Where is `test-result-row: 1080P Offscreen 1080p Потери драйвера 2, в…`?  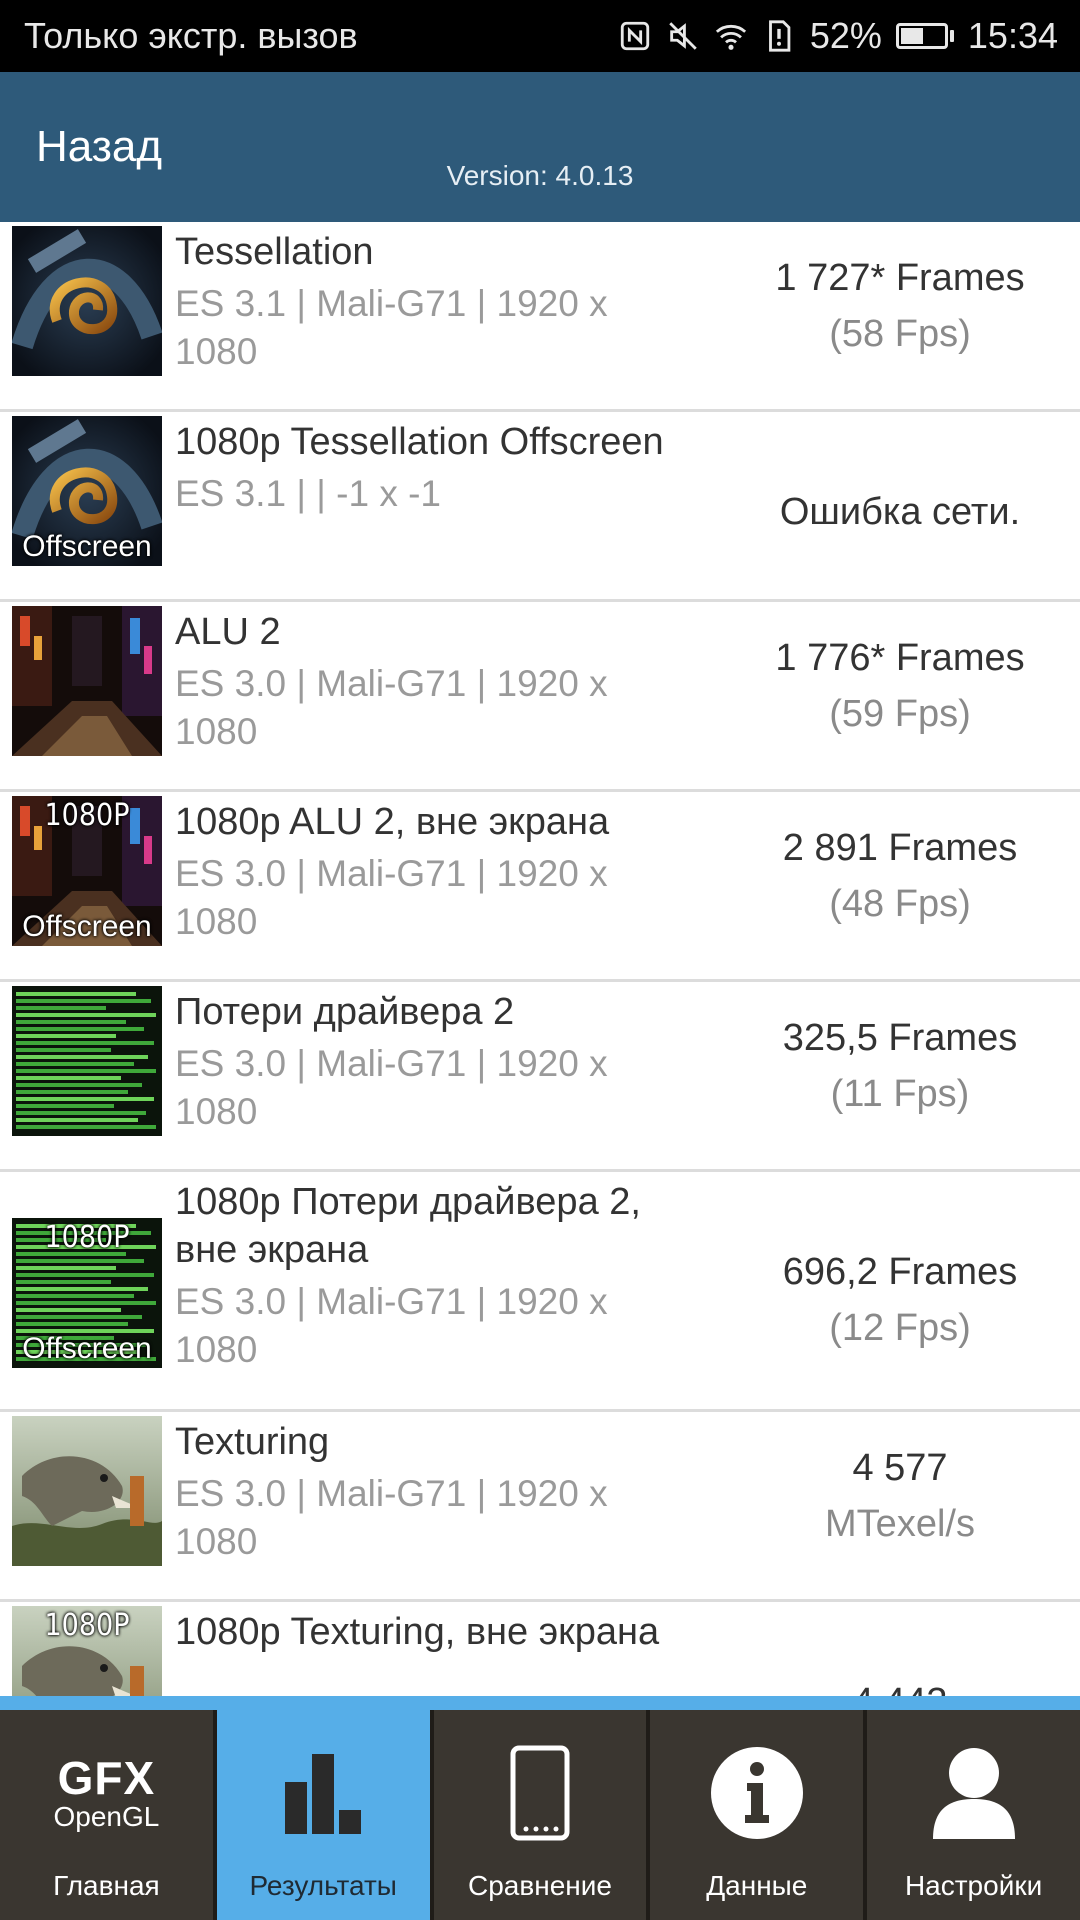
test-result-row: 1080P Offscreen 1080p Потери драйвера 2, в… is located at coordinates (540, 1292).